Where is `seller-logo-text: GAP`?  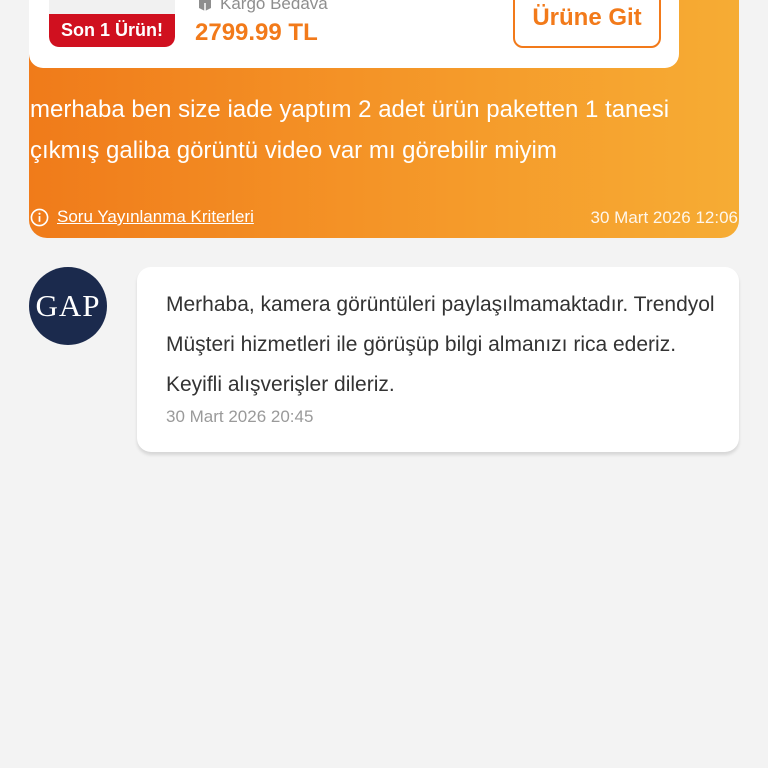
seller-logo-text: GAP is located at coordinates (68, 305).